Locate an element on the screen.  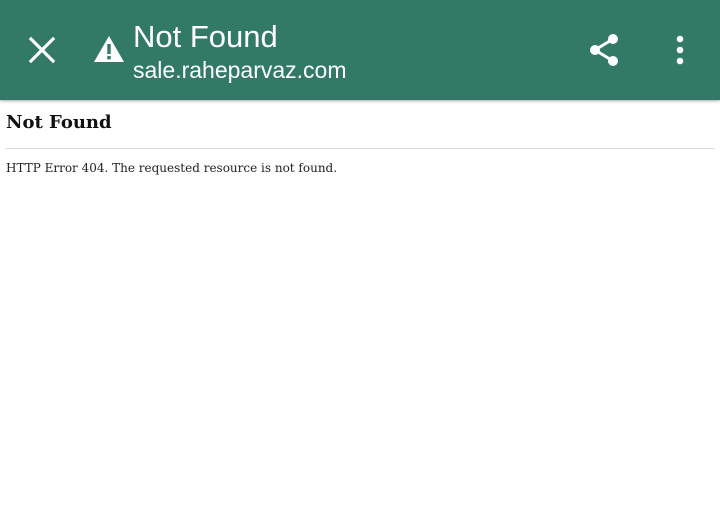
share-button is located at coordinates (604, 50).